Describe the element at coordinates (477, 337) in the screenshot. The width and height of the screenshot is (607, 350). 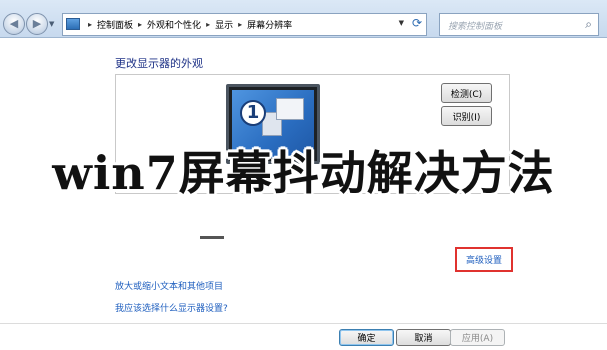
I see `apply-button: 应用(A)` at that location.